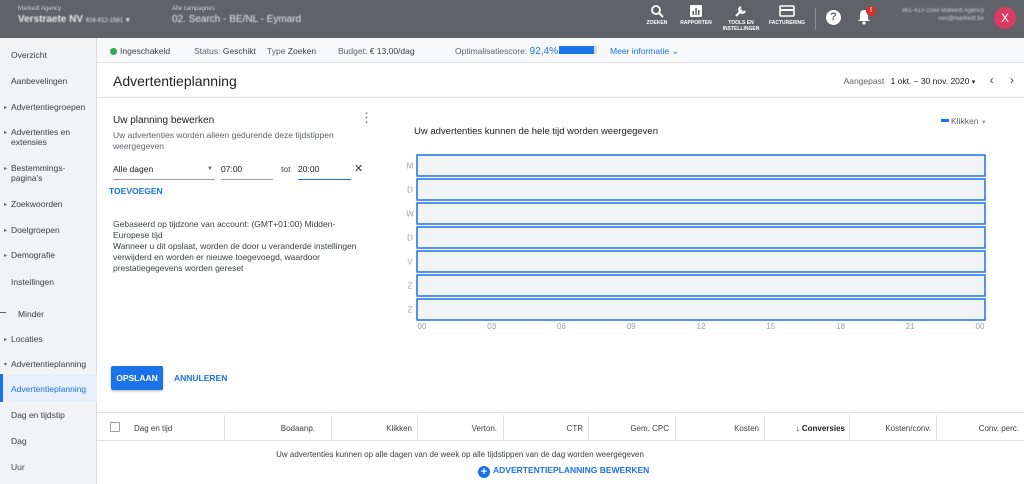  I want to click on account-id: 616-812-1581, so click(104, 21).